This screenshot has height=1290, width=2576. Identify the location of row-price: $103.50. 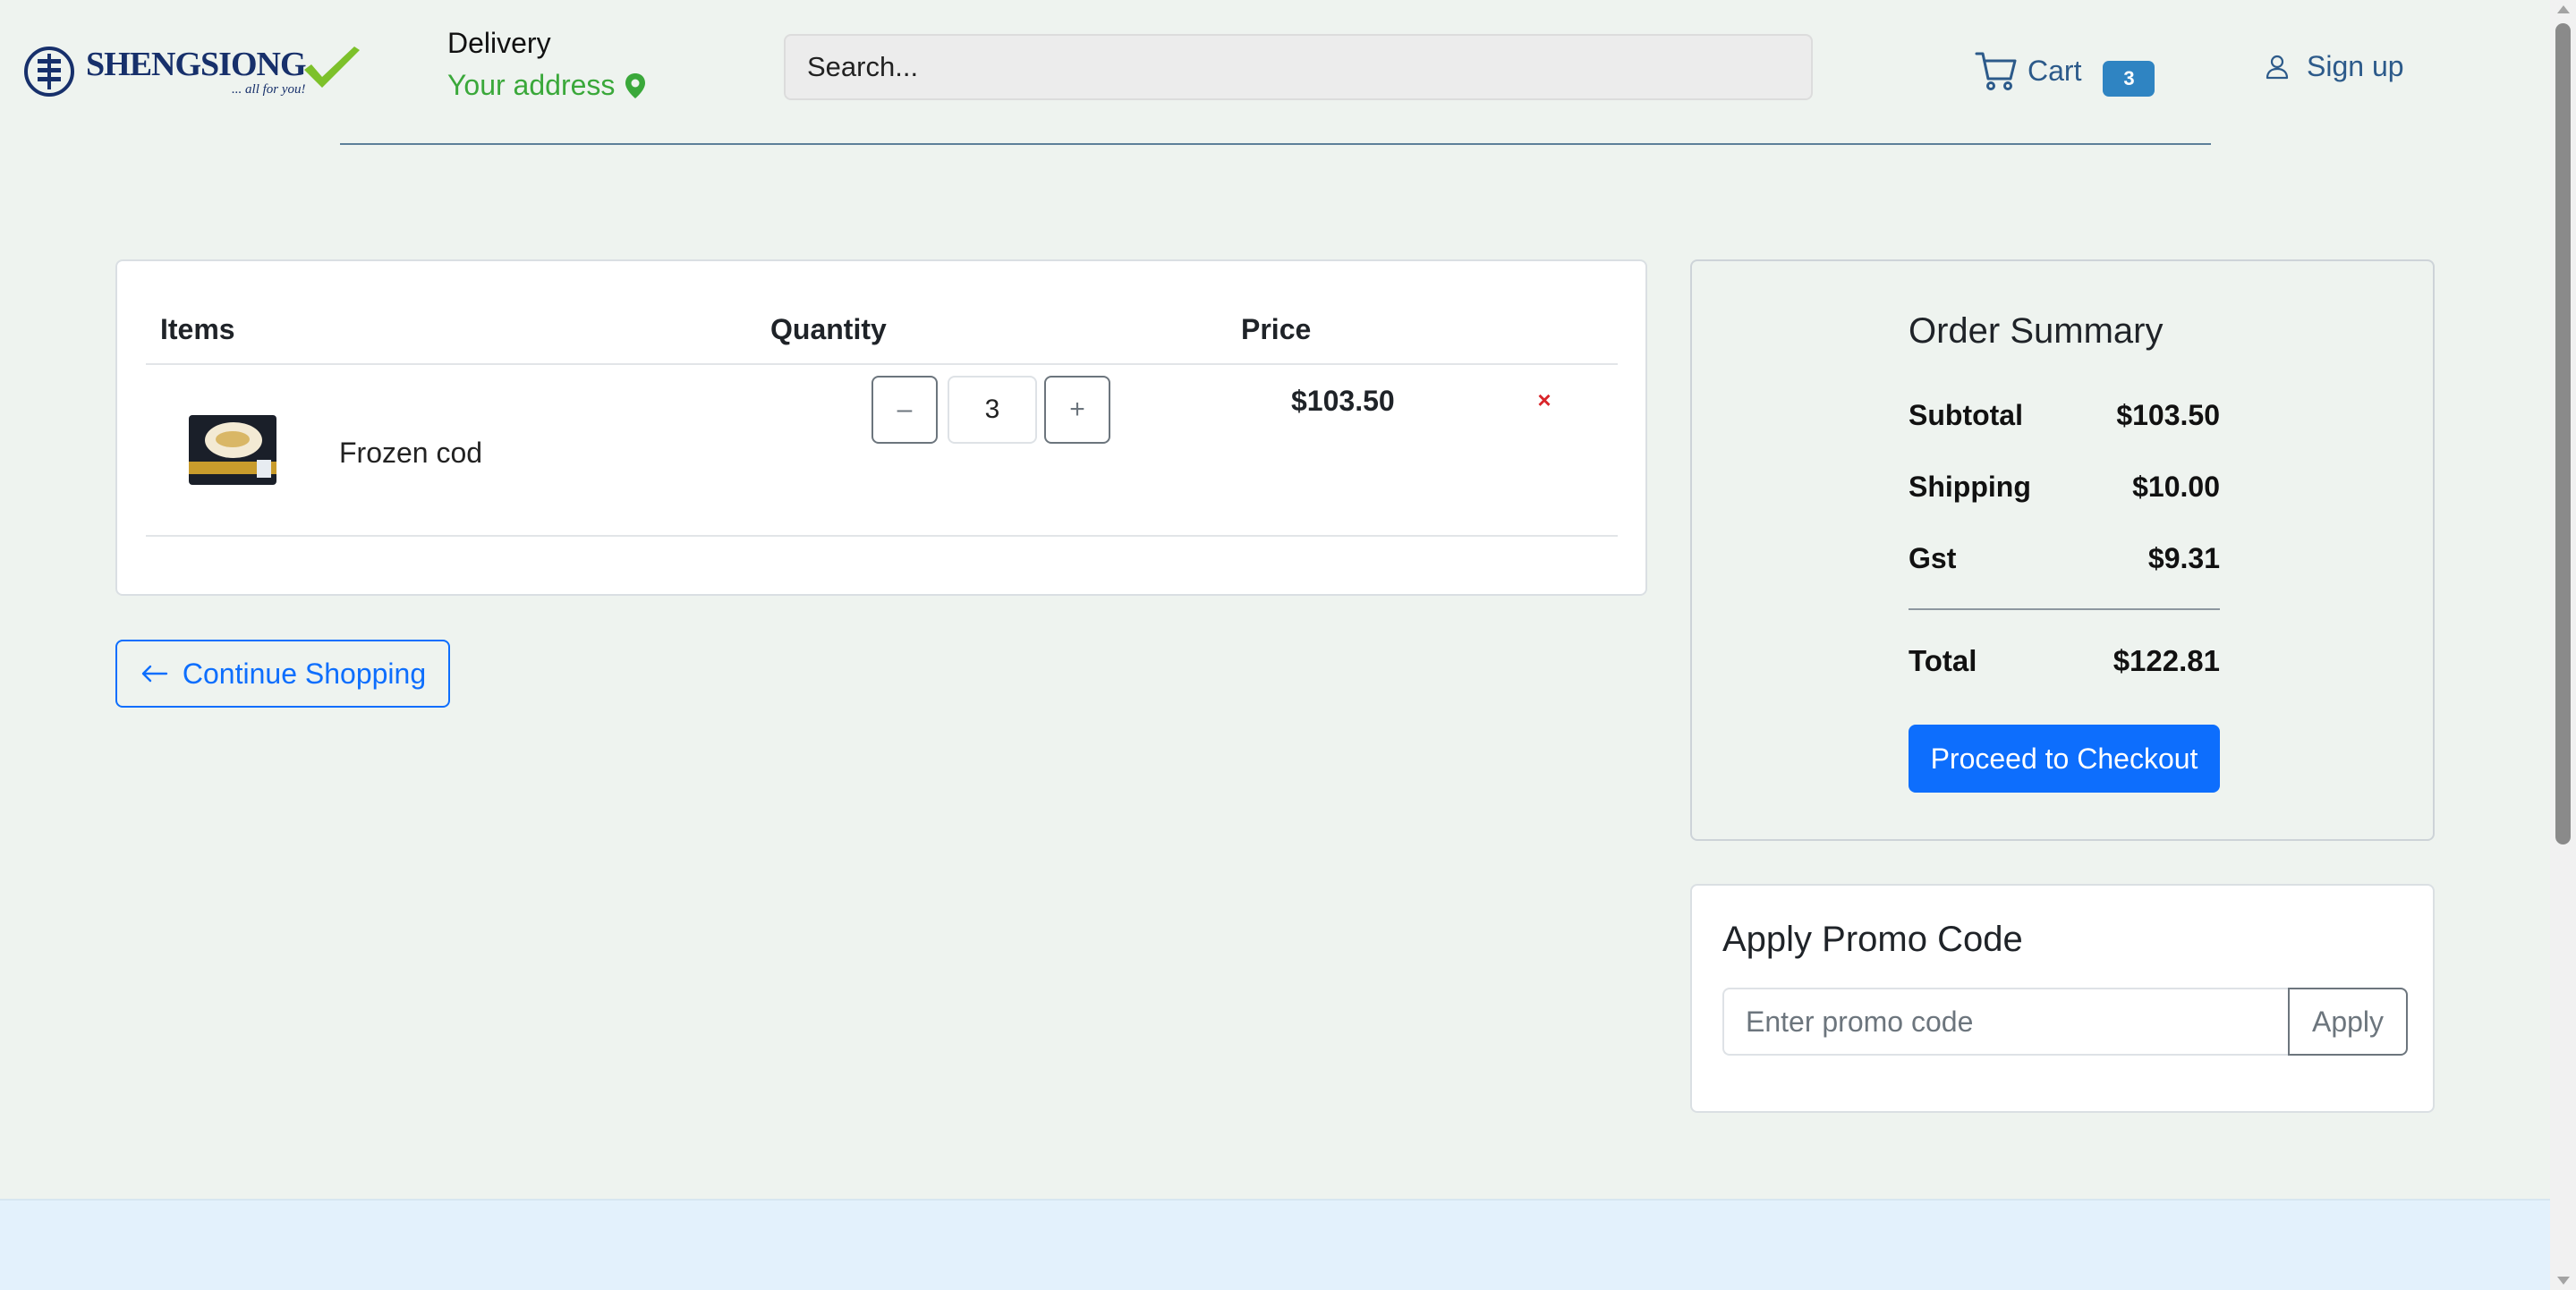
(1343, 401).